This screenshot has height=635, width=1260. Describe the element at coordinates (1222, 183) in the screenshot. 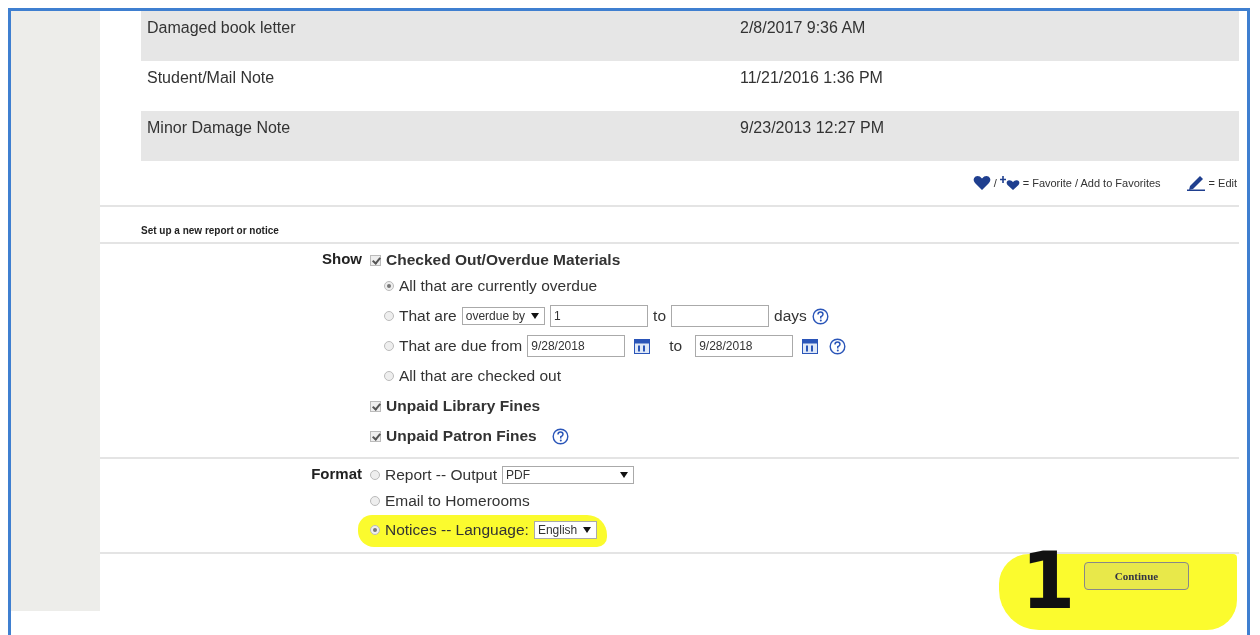

I see `legend-text: = Edit` at that location.